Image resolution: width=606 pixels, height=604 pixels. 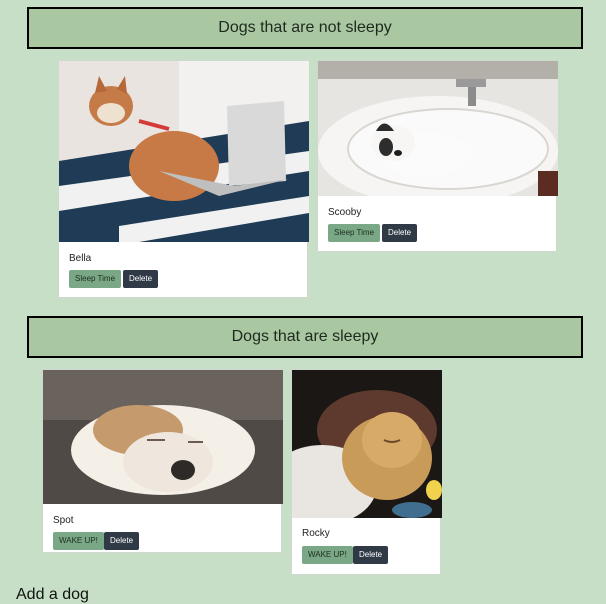 I want to click on section-title-sleepy: Dogs that are sleepy, so click(x=305, y=337).